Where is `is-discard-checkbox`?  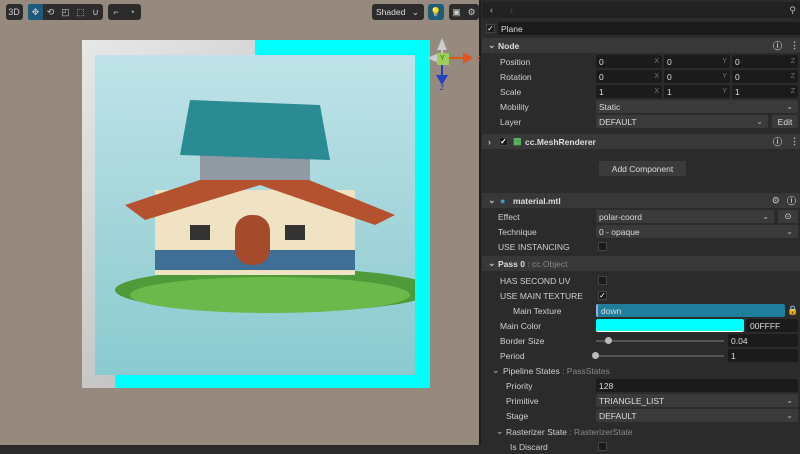 is-discard-checkbox is located at coordinates (602, 446).